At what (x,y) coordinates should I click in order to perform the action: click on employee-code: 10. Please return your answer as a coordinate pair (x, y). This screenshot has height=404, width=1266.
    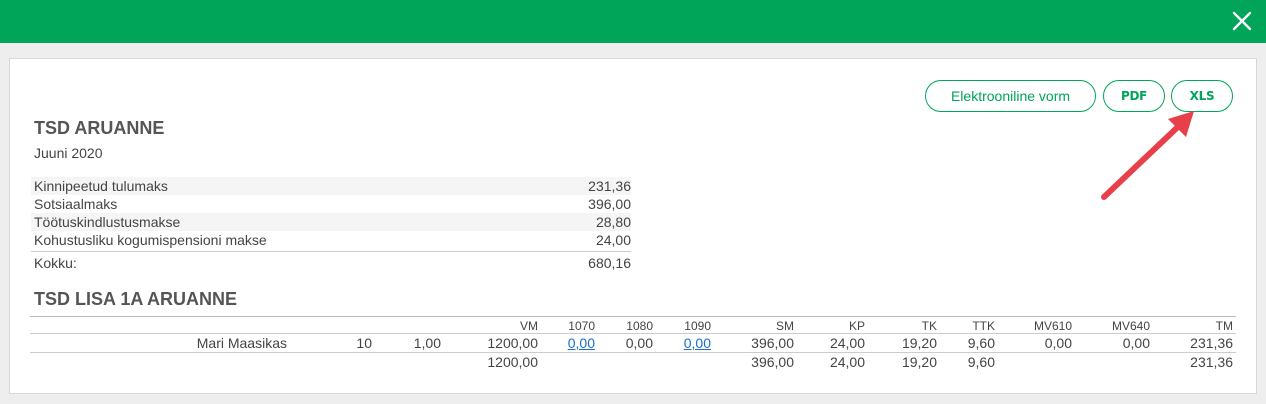
    Looking at the image, I should click on (364, 343).